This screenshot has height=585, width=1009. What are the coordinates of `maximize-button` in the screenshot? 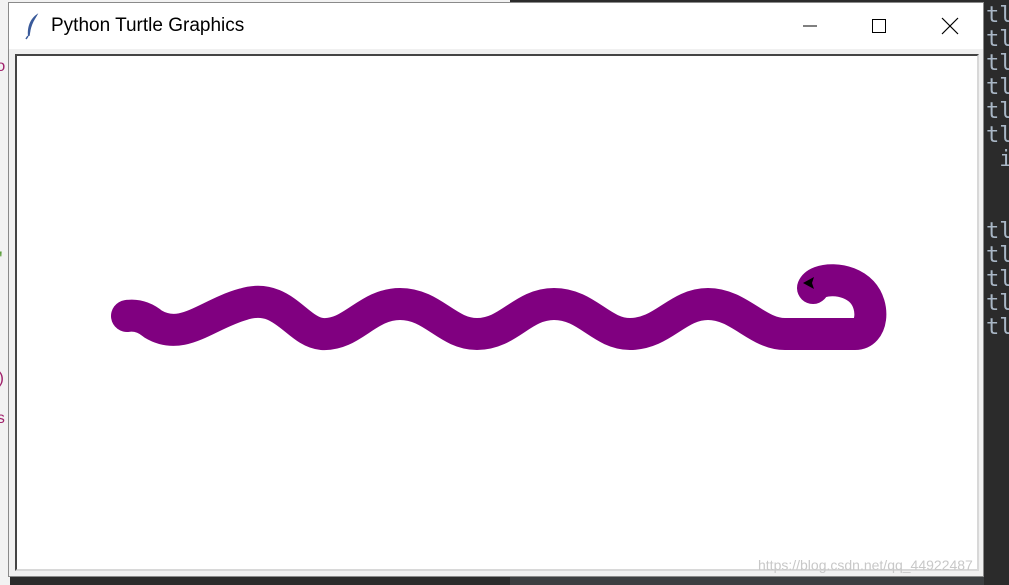 It's located at (879, 26).